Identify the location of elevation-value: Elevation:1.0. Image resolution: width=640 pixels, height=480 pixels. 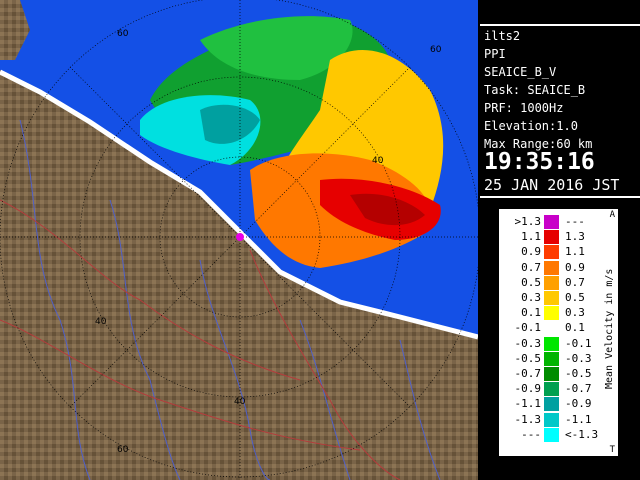
(531, 126).